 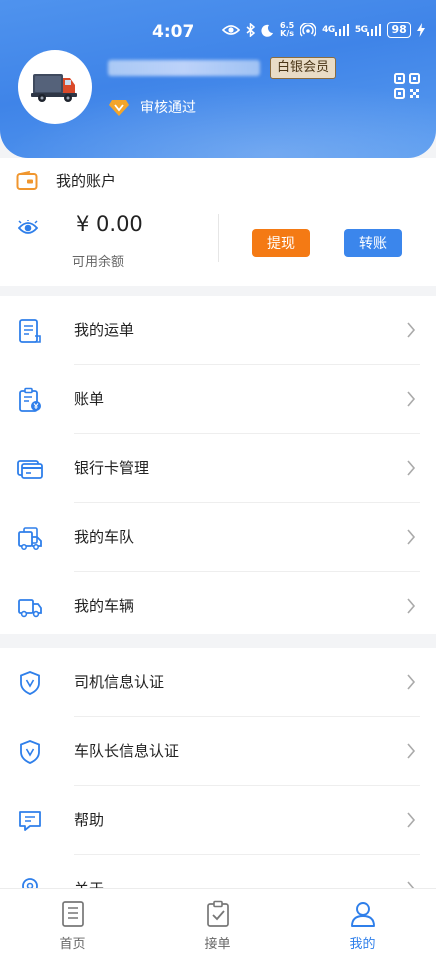 What do you see at coordinates (368, 30) in the screenshot?
I see `signal-5g-icon: 5G` at bounding box center [368, 30].